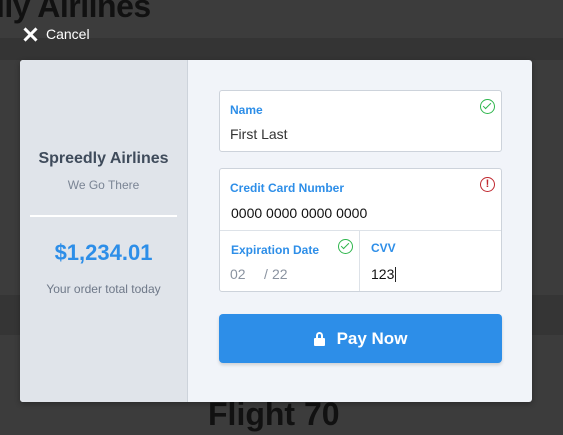  Describe the element at coordinates (383, 248) in the screenshot. I see `cvv-label: CVV` at that location.